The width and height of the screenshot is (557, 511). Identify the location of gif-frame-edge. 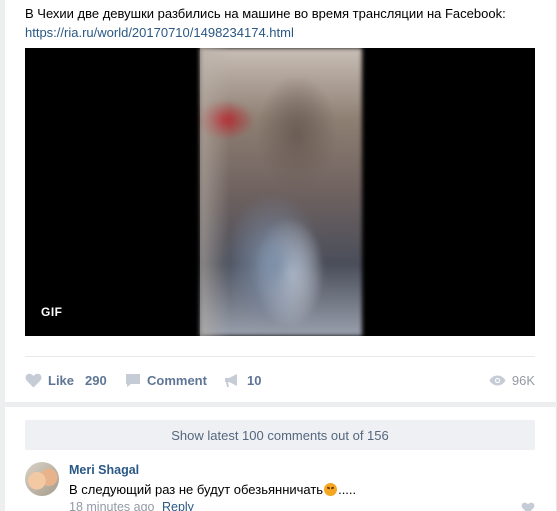
(215, 192).